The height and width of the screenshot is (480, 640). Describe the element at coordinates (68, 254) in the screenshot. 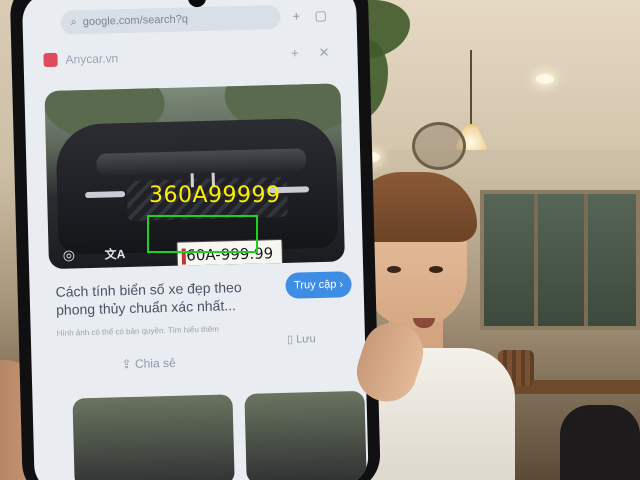

I see `lens-icon: ◎` at that location.